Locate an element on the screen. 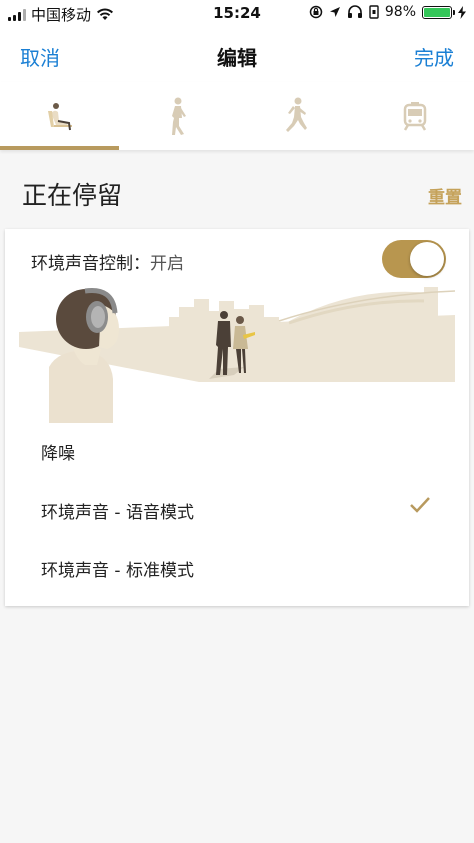 The height and width of the screenshot is (843, 474). train-icon is located at coordinates (414, 116).